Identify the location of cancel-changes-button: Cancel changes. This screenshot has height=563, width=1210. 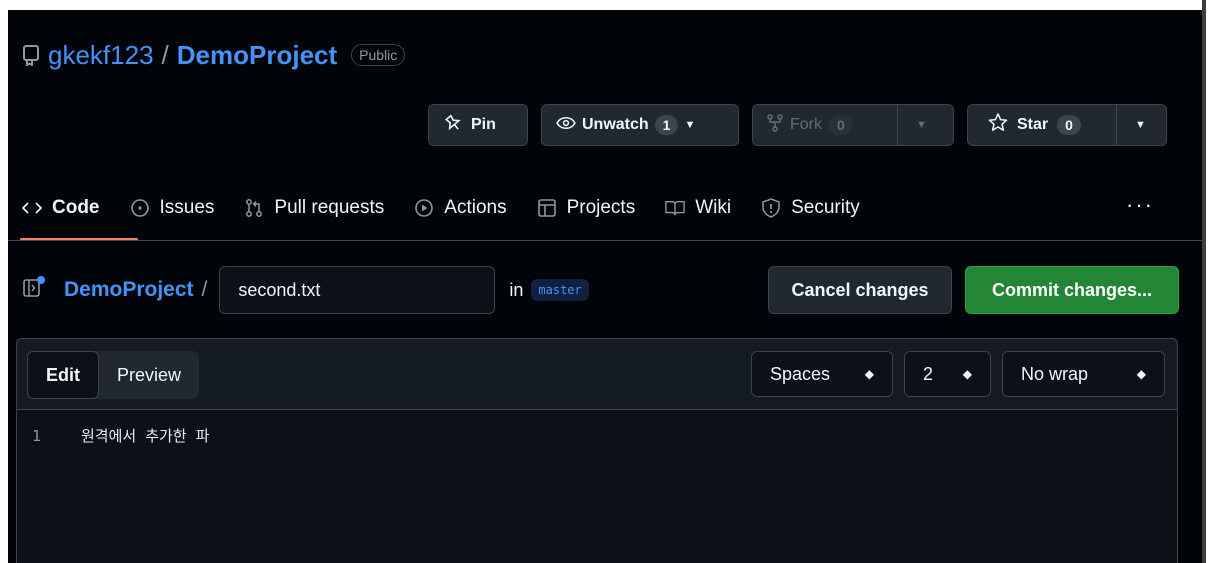
(860, 290).